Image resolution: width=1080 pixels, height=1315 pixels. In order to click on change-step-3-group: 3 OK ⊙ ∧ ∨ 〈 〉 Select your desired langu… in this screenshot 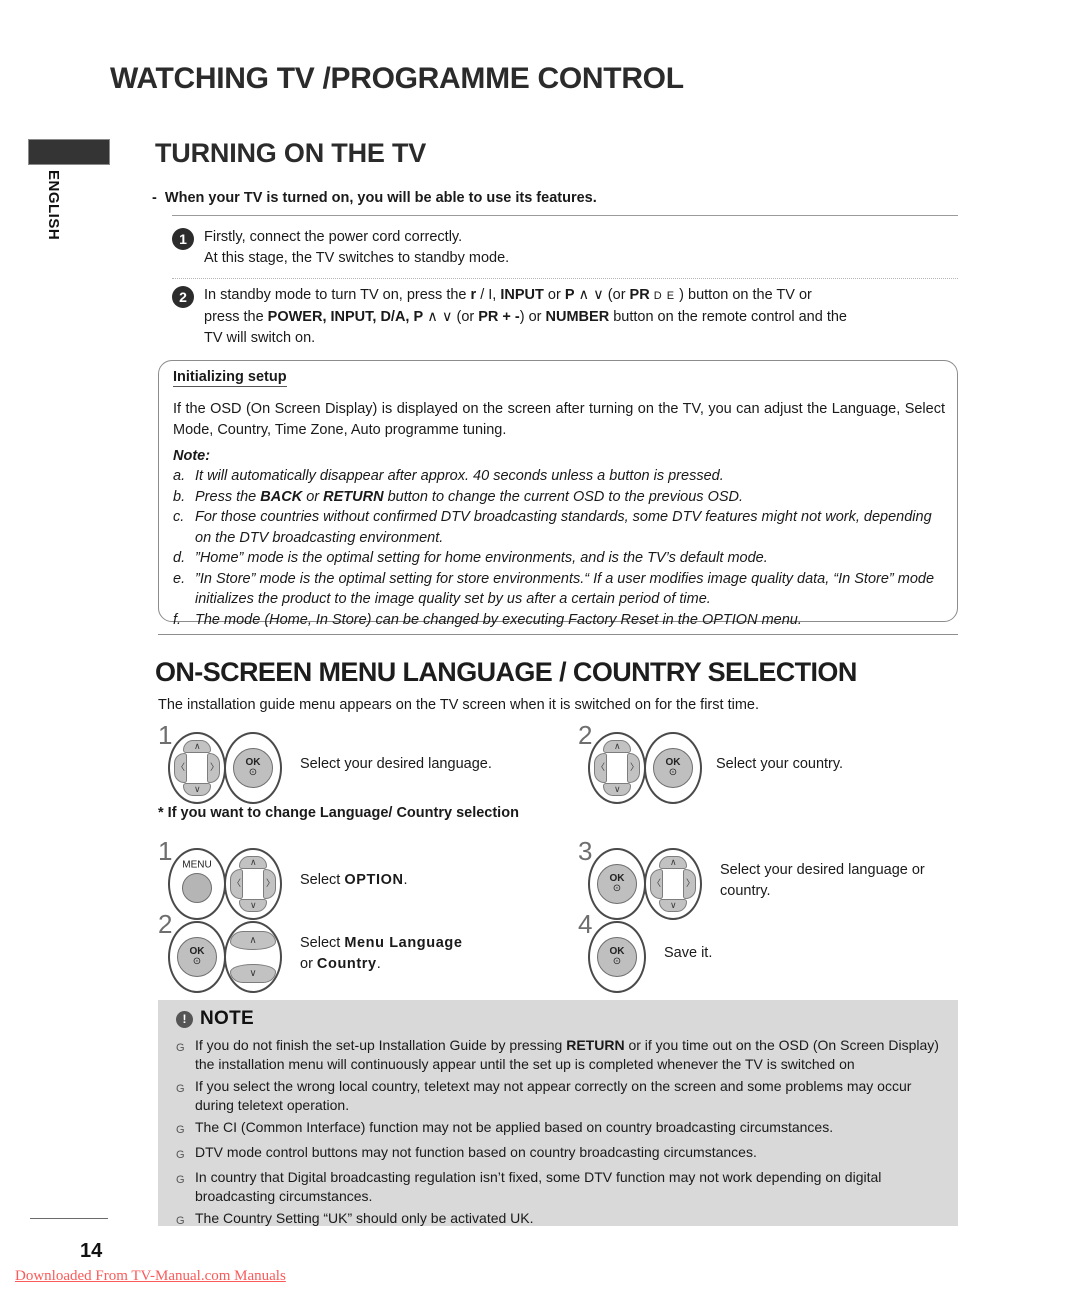, I will do `click(778, 878)`.